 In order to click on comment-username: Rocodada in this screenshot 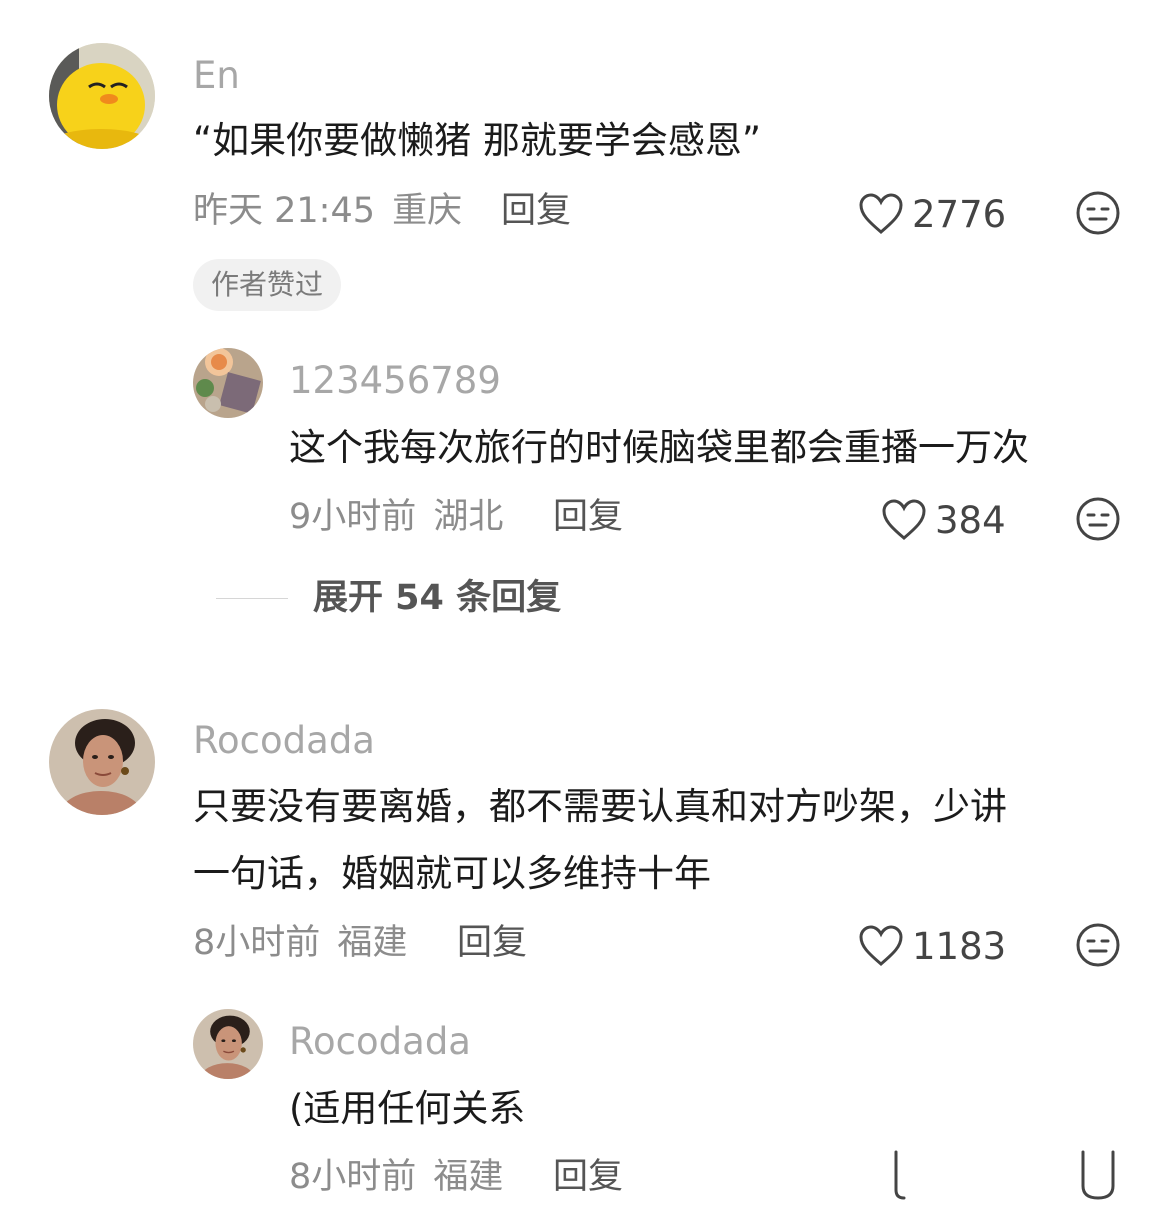, I will do `click(284, 740)`.